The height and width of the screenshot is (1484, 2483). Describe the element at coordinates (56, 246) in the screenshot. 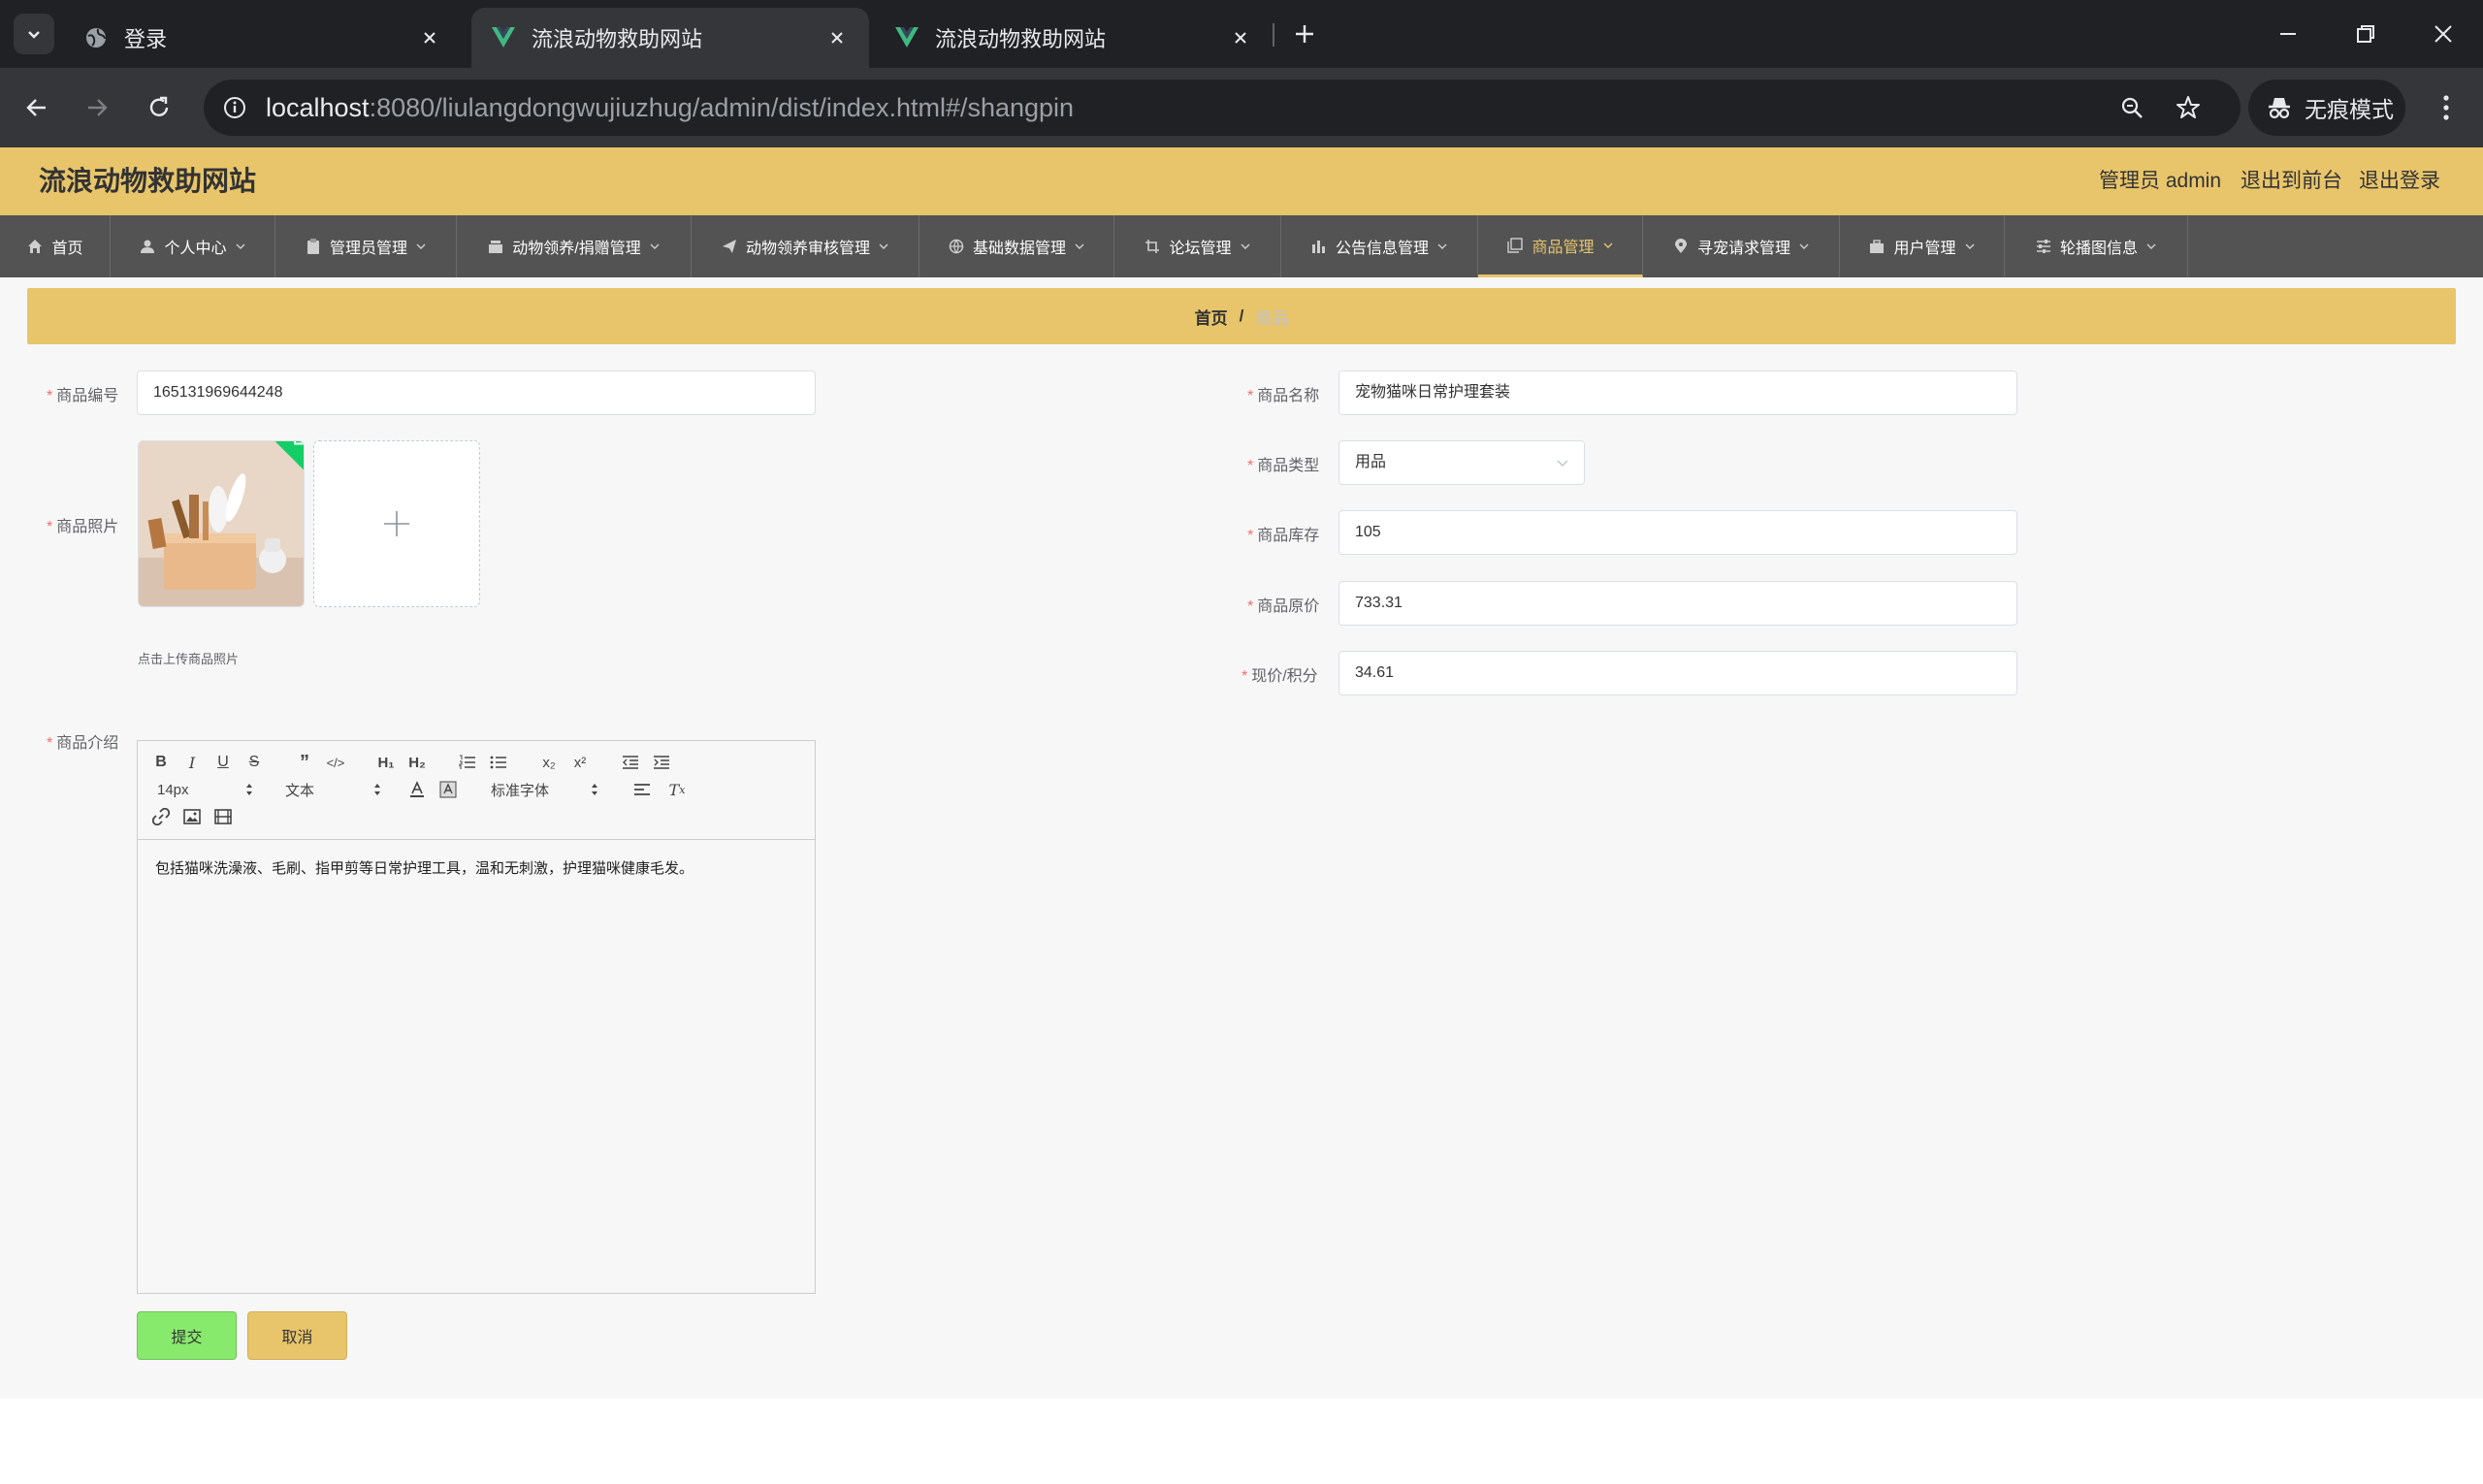

I see `nav-item-home: 首页` at that location.